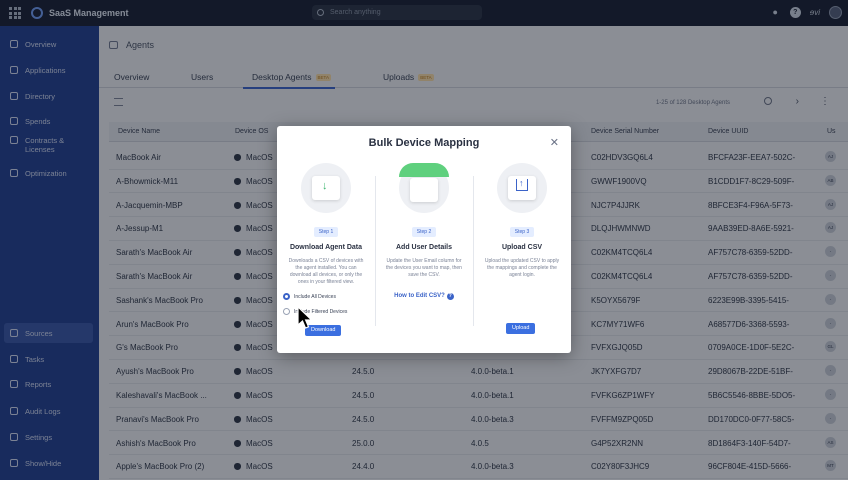 The height and width of the screenshot is (480, 848). I want to click on upload-illustration: ↑, so click(522, 188).